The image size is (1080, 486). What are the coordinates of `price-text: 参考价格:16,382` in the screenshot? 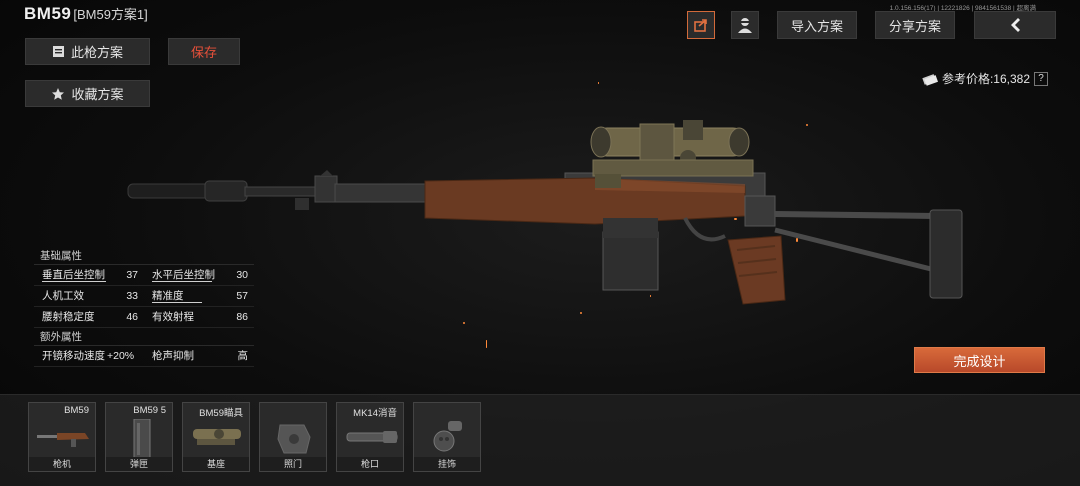 It's located at (985, 79).